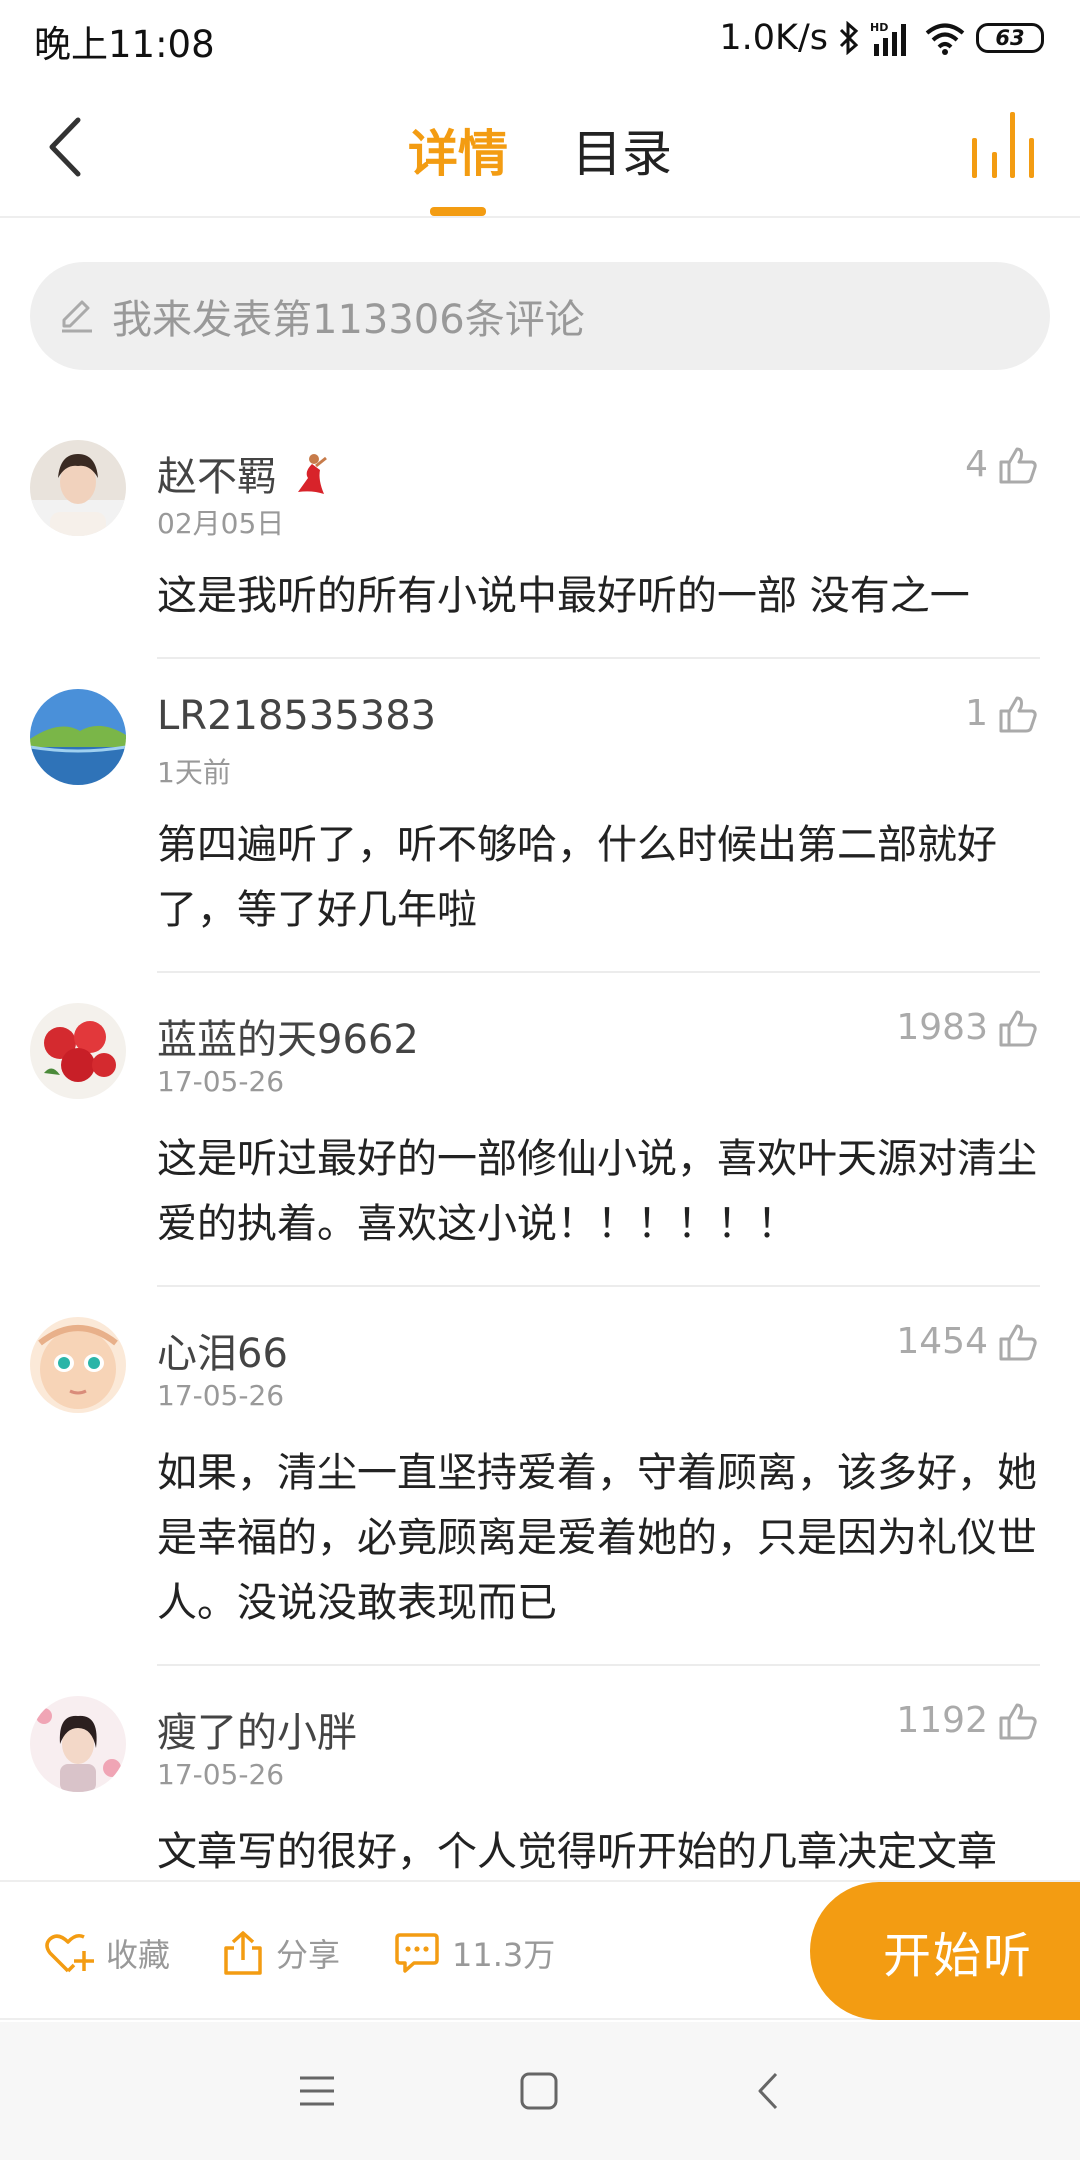 The image size is (1080, 2160). Describe the element at coordinates (70, 147) in the screenshot. I see `back-arrow-icon` at that location.